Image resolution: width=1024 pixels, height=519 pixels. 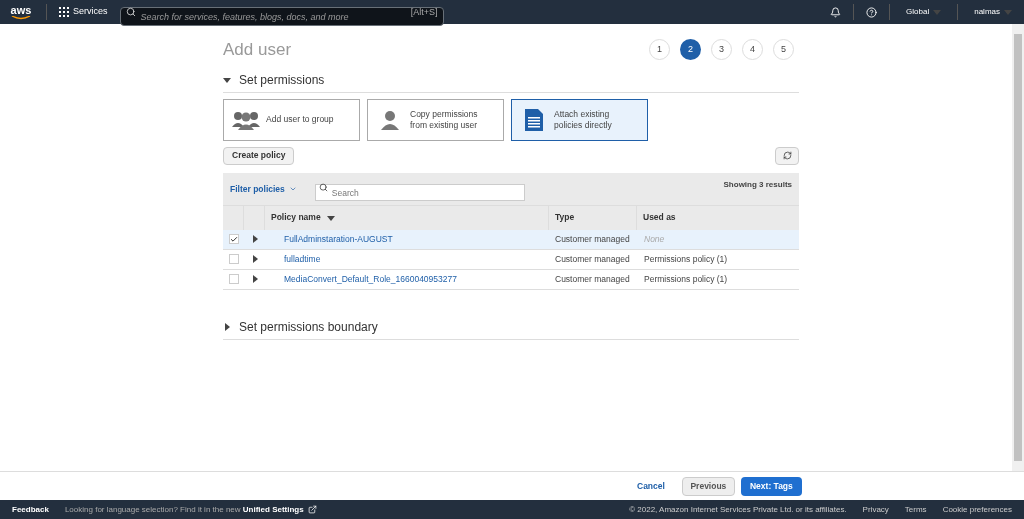 I want to click on step-indicator: 1, so click(x=659, y=49).